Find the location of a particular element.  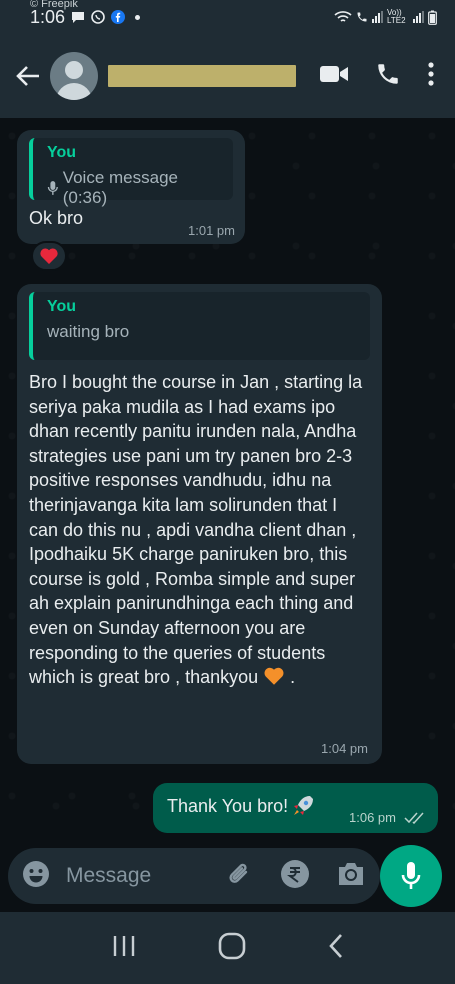

input-bar: Message is located at coordinates (227, 877).